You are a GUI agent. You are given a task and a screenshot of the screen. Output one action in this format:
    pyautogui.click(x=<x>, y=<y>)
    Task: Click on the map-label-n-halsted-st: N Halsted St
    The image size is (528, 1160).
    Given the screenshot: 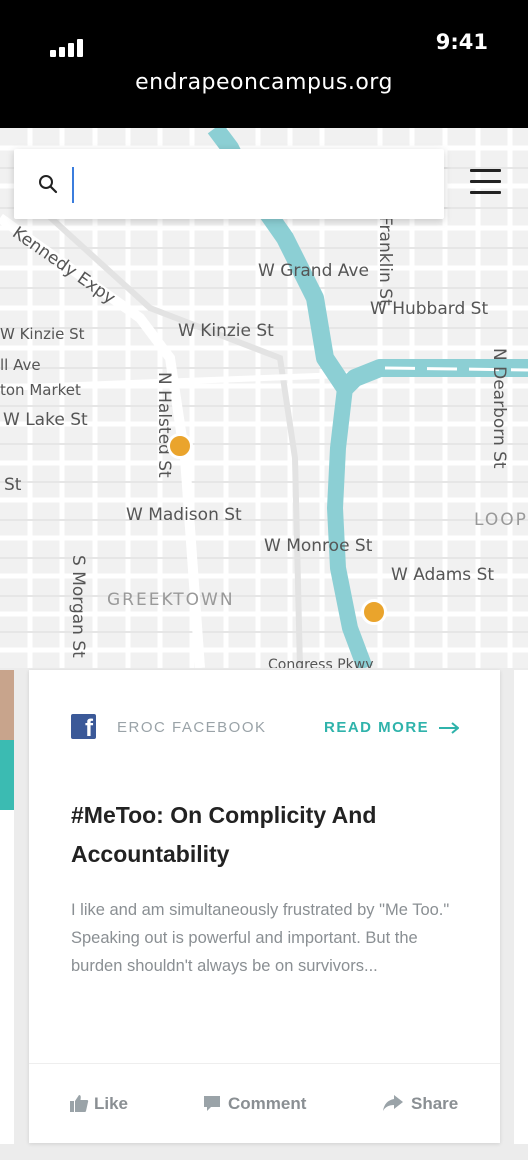 What is the action you would take?
    pyautogui.click(x=164, y=425)
    